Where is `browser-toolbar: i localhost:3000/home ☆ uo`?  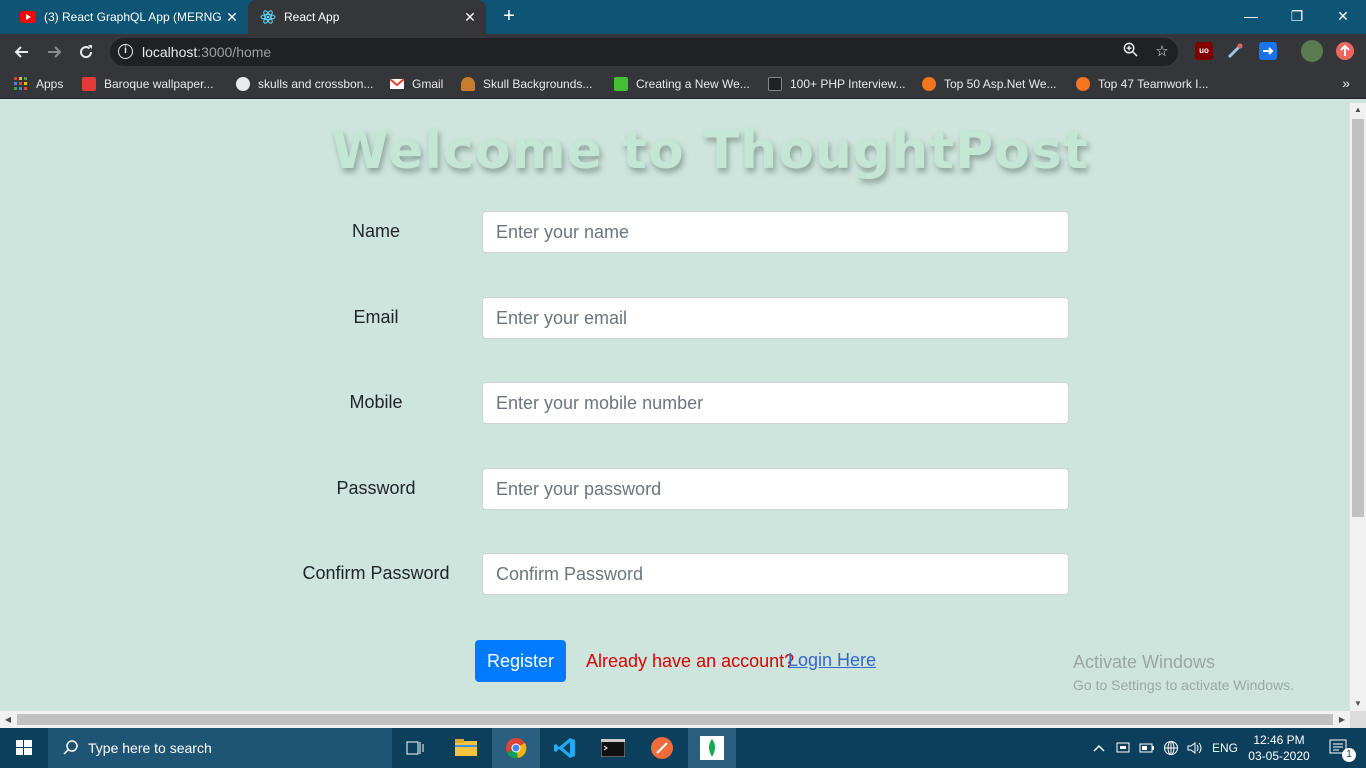 browser-toolbar: i localhost:3000/home ☆ uo is located at coordinates (683, 51).